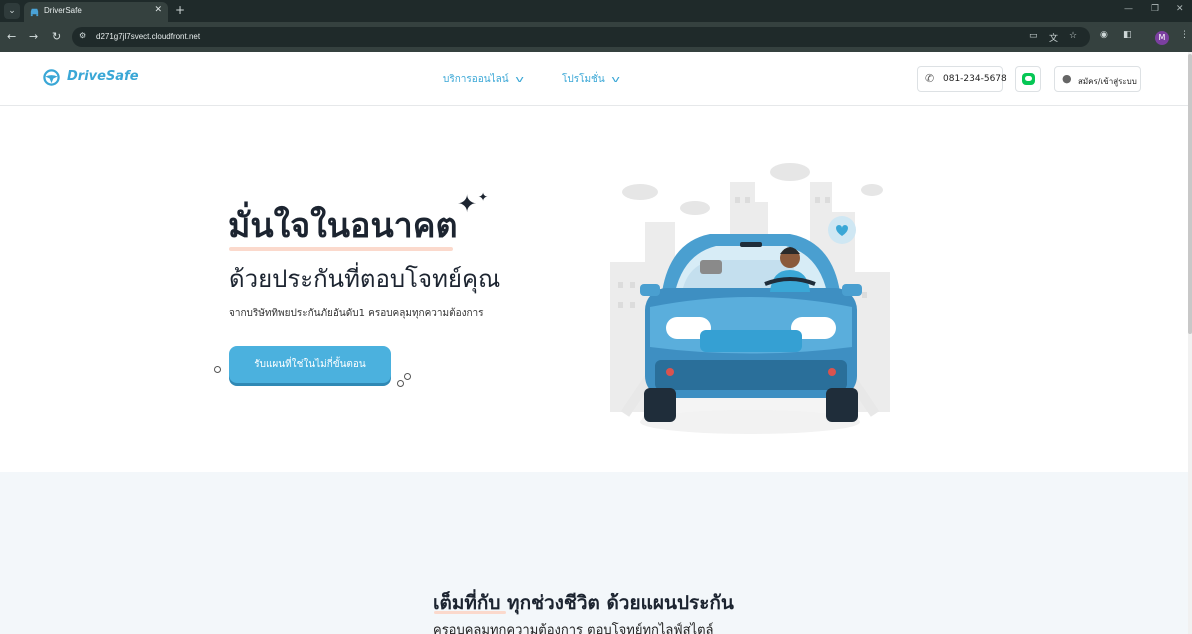 The height and width of the screenshot is (634, 1192). Describe the element at coordinates (583, 79) in the screenshot. I see `nav-label: โปรโมชั่น` at that location.